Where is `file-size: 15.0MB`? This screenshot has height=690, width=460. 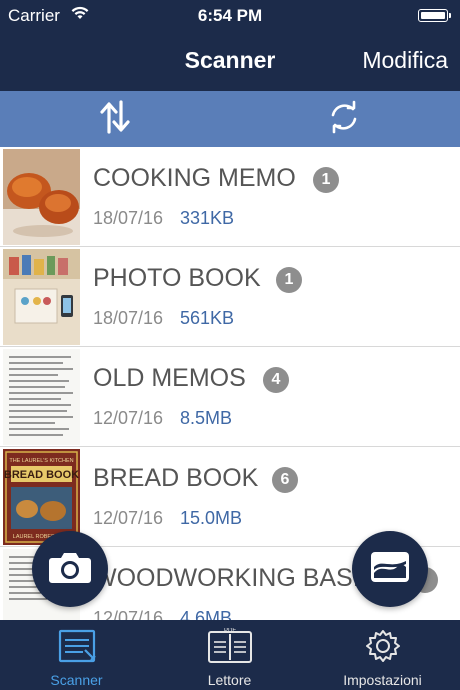
file-size: 15.0MB is located at coordinates (211, 518).